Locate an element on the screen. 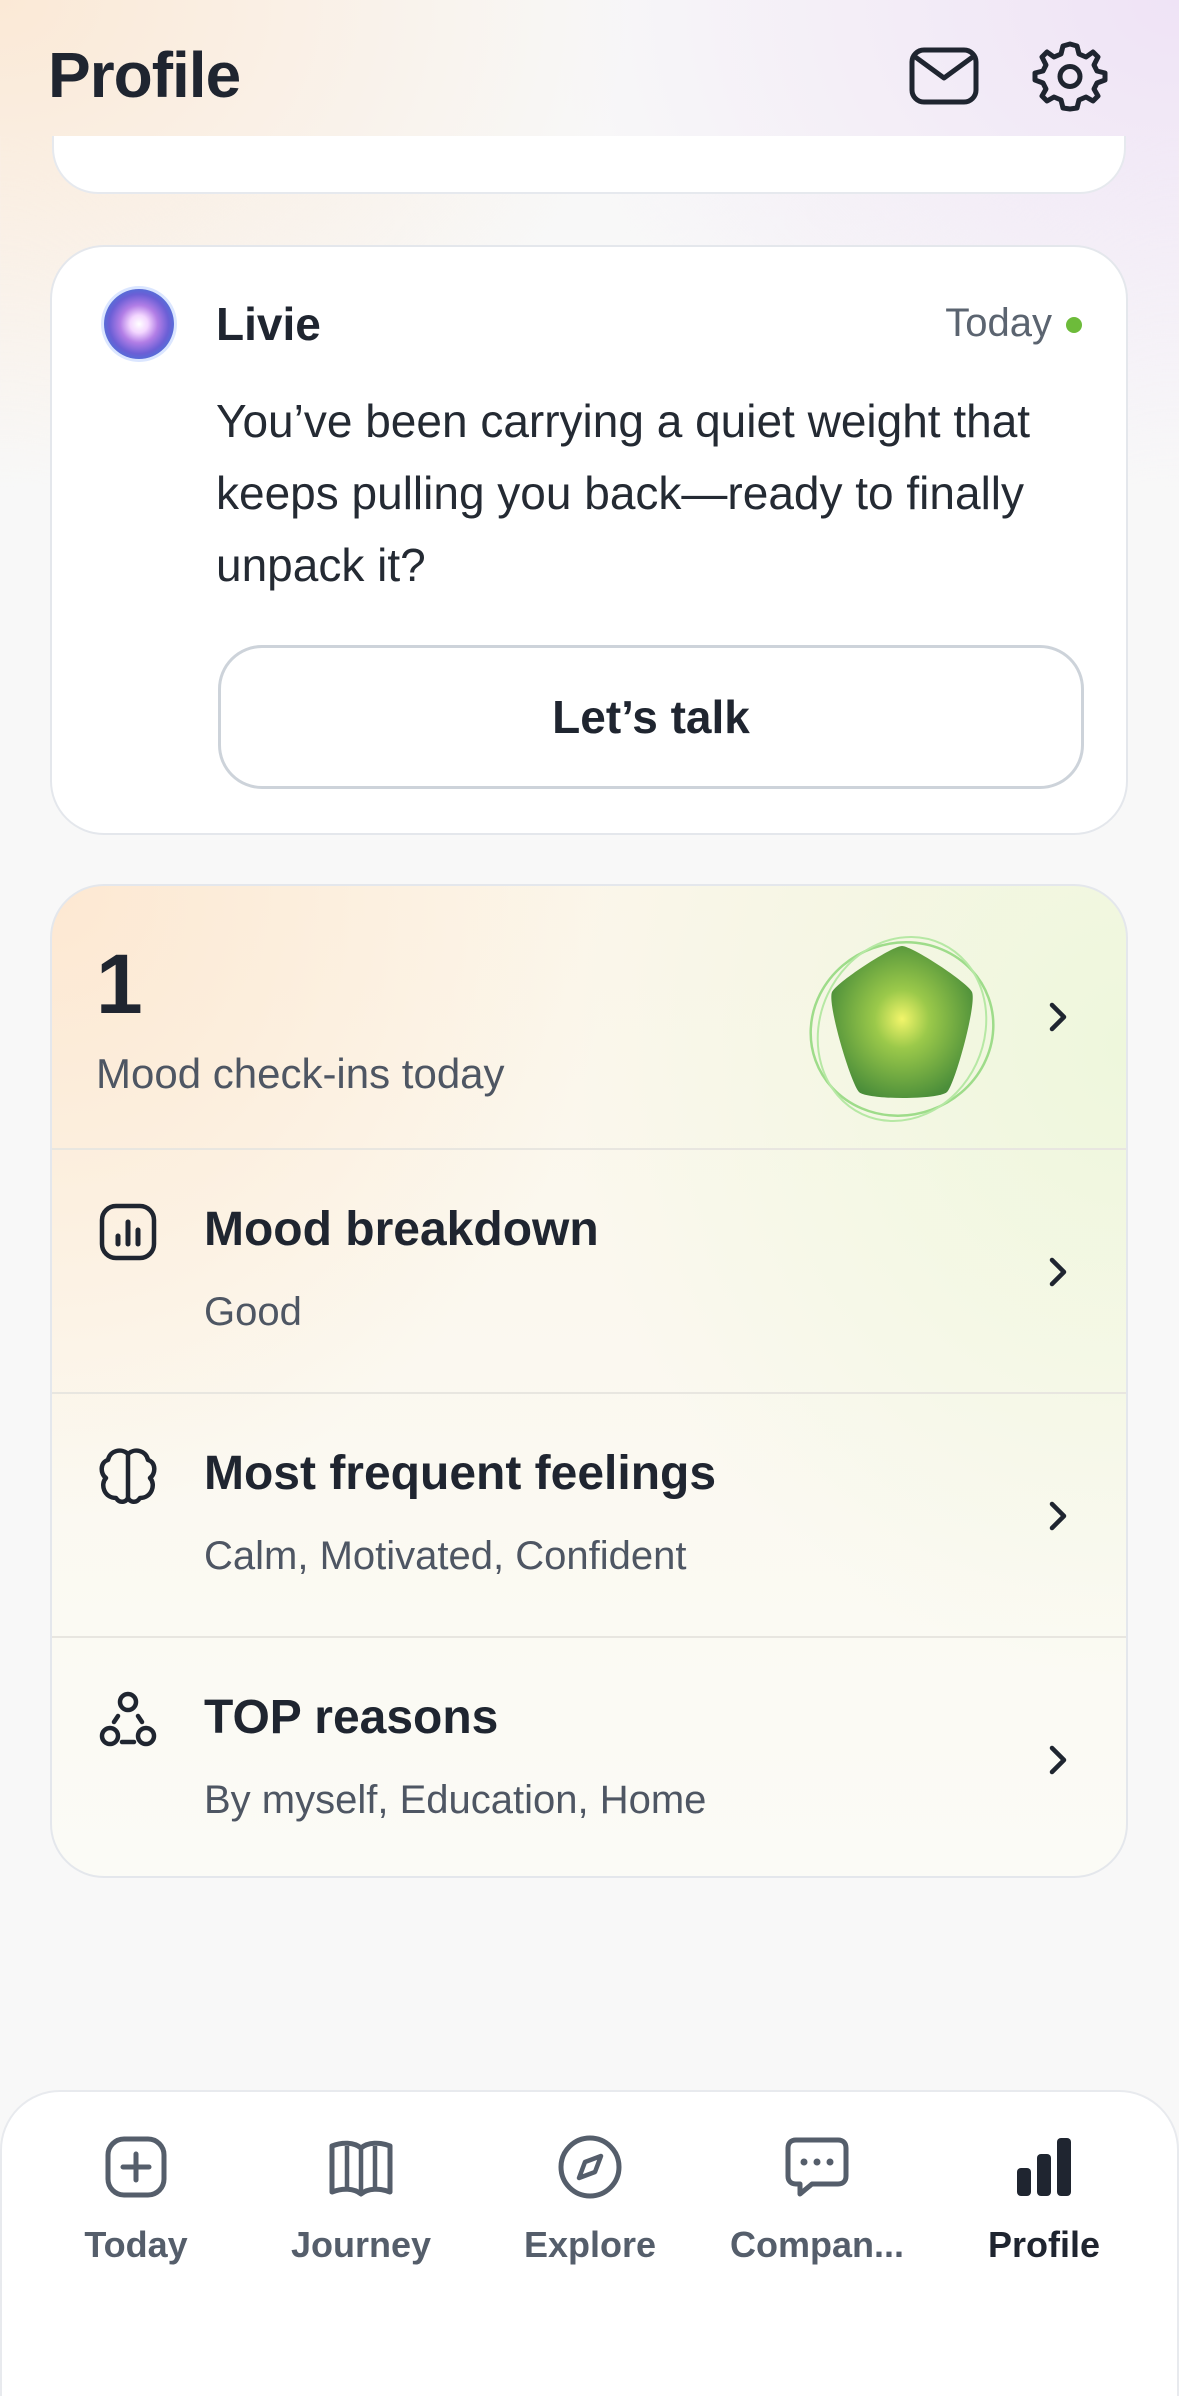 The height and width of the screenshot is (2396, 1179). row-subtitle: By myself, Education, Home is located at coordinates (455, 1800).